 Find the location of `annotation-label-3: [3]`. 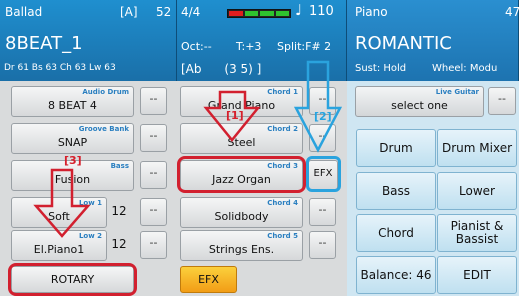

annotation-label-3: [3] is located at coordinates (73, 160).